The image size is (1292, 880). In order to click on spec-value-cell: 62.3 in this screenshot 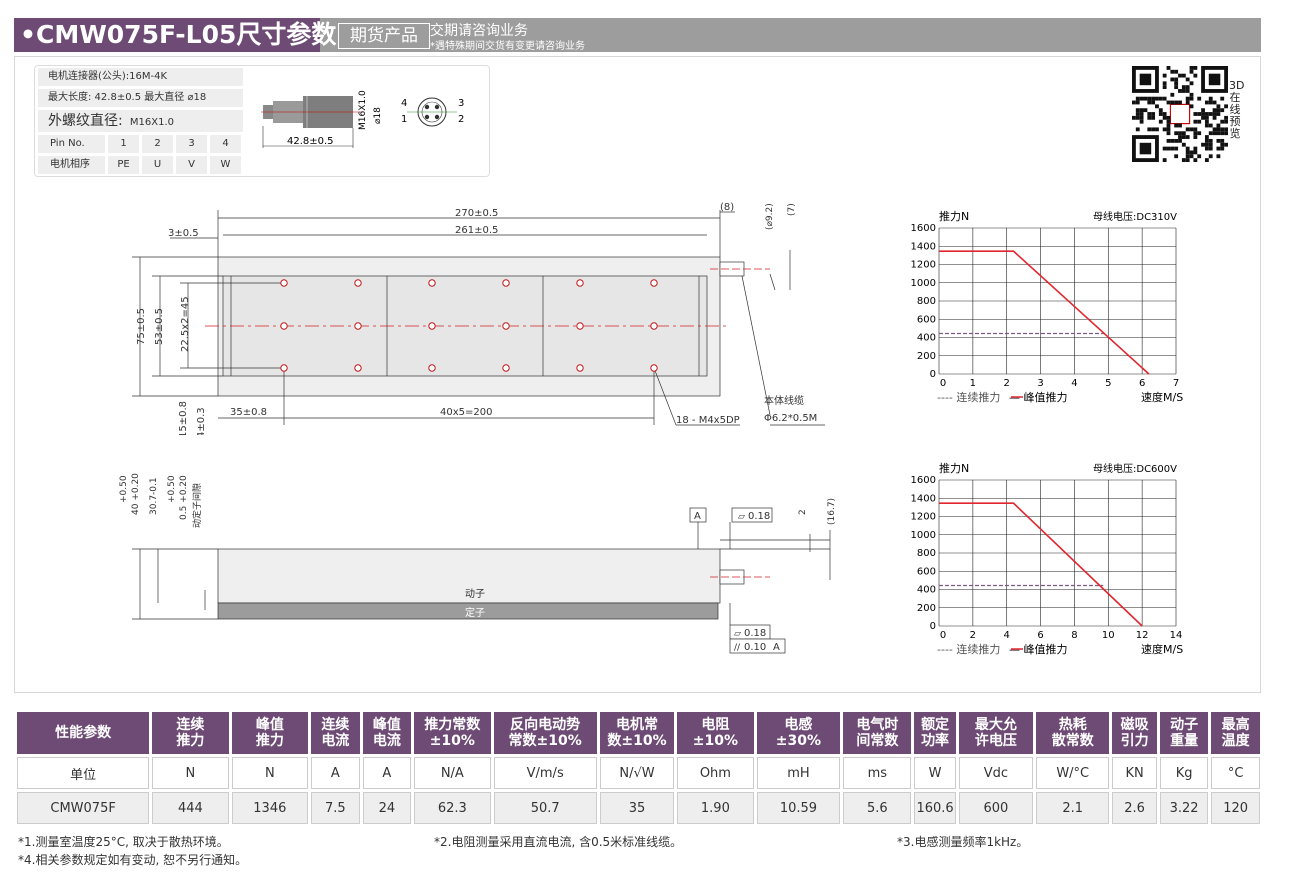, I will do `click(452, 808)`.